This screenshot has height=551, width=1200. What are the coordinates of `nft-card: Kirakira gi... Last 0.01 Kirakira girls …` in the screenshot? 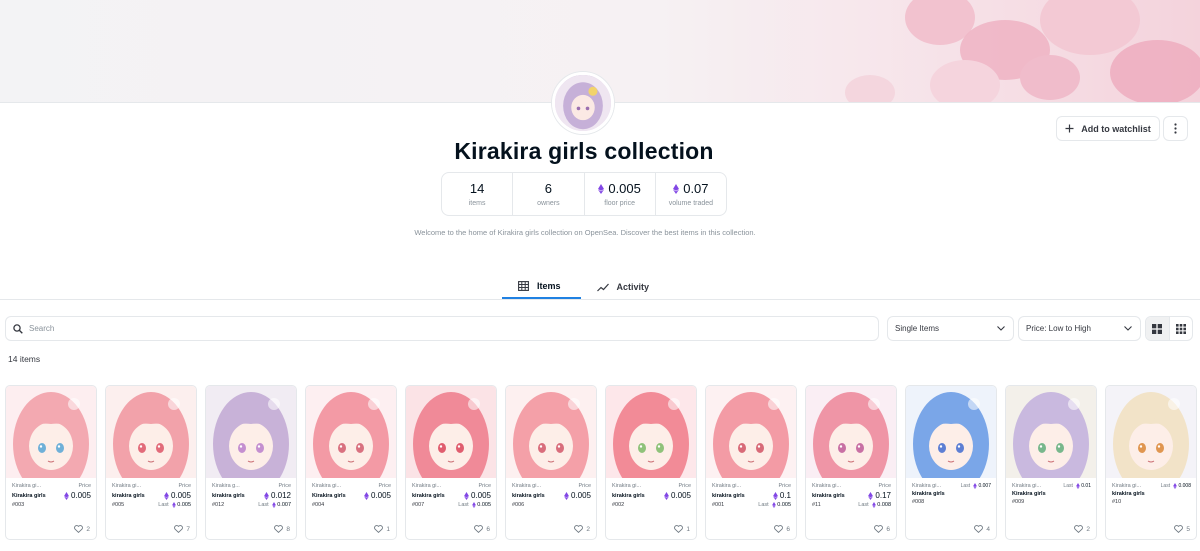 It's located at (1051, 462).